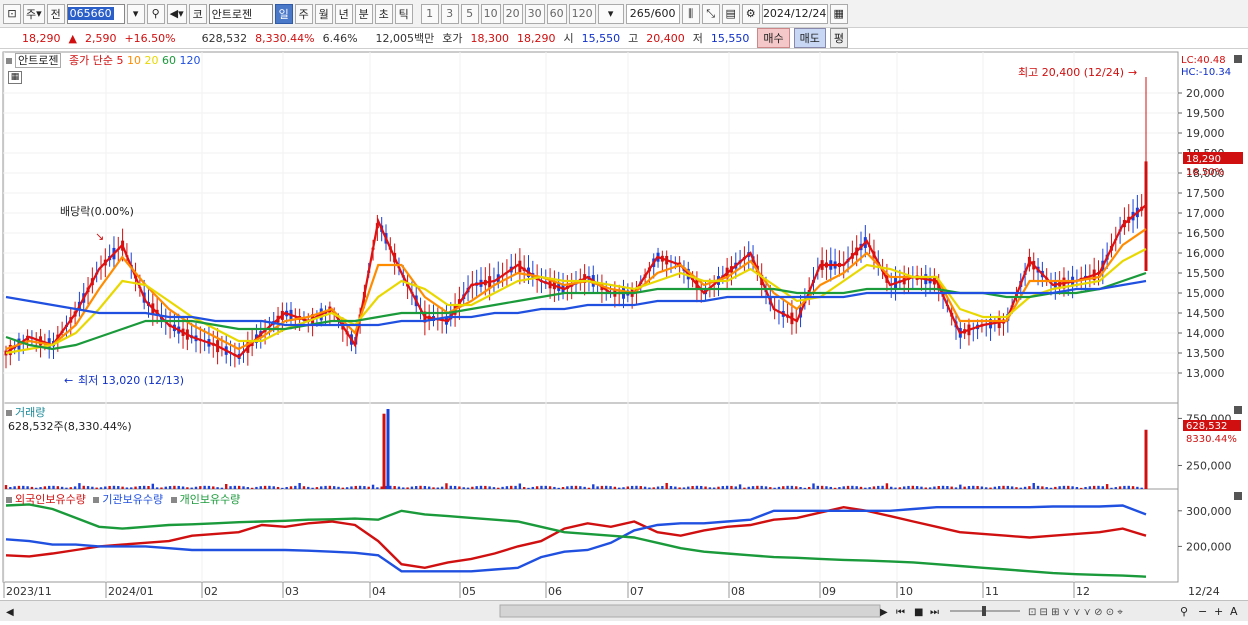 The image size is (1248, 625). Describe the element at coordinates (383, 13) in the screenshot. I see `period-tab-5: 초` at that location.